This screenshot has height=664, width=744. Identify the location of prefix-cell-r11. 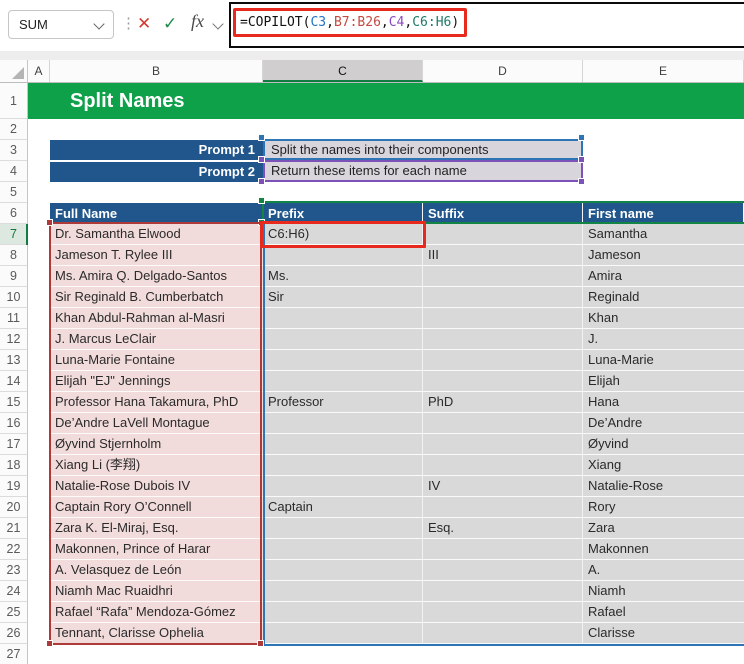
(343, 318).